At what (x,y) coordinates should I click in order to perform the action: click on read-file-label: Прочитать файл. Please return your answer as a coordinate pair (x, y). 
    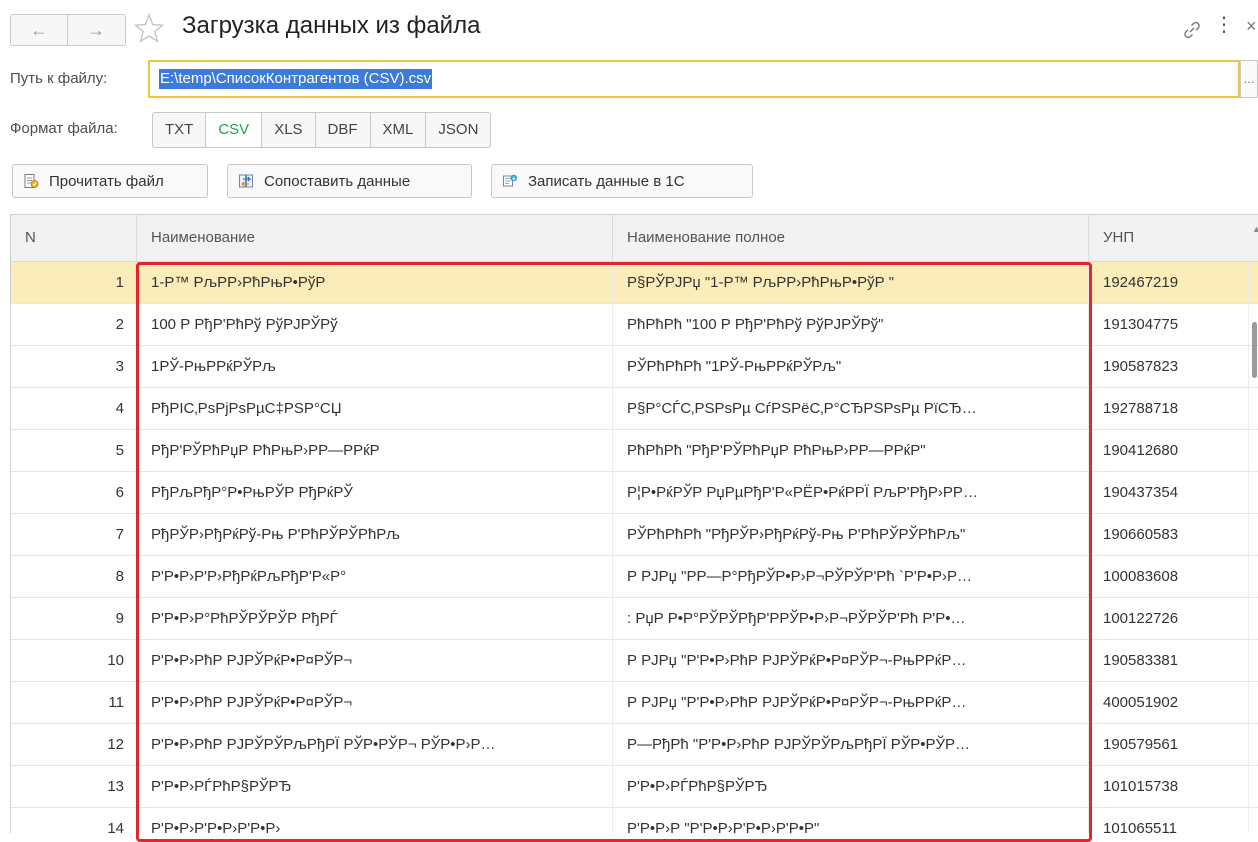
    Looking at the image, I should click on (106, 181).